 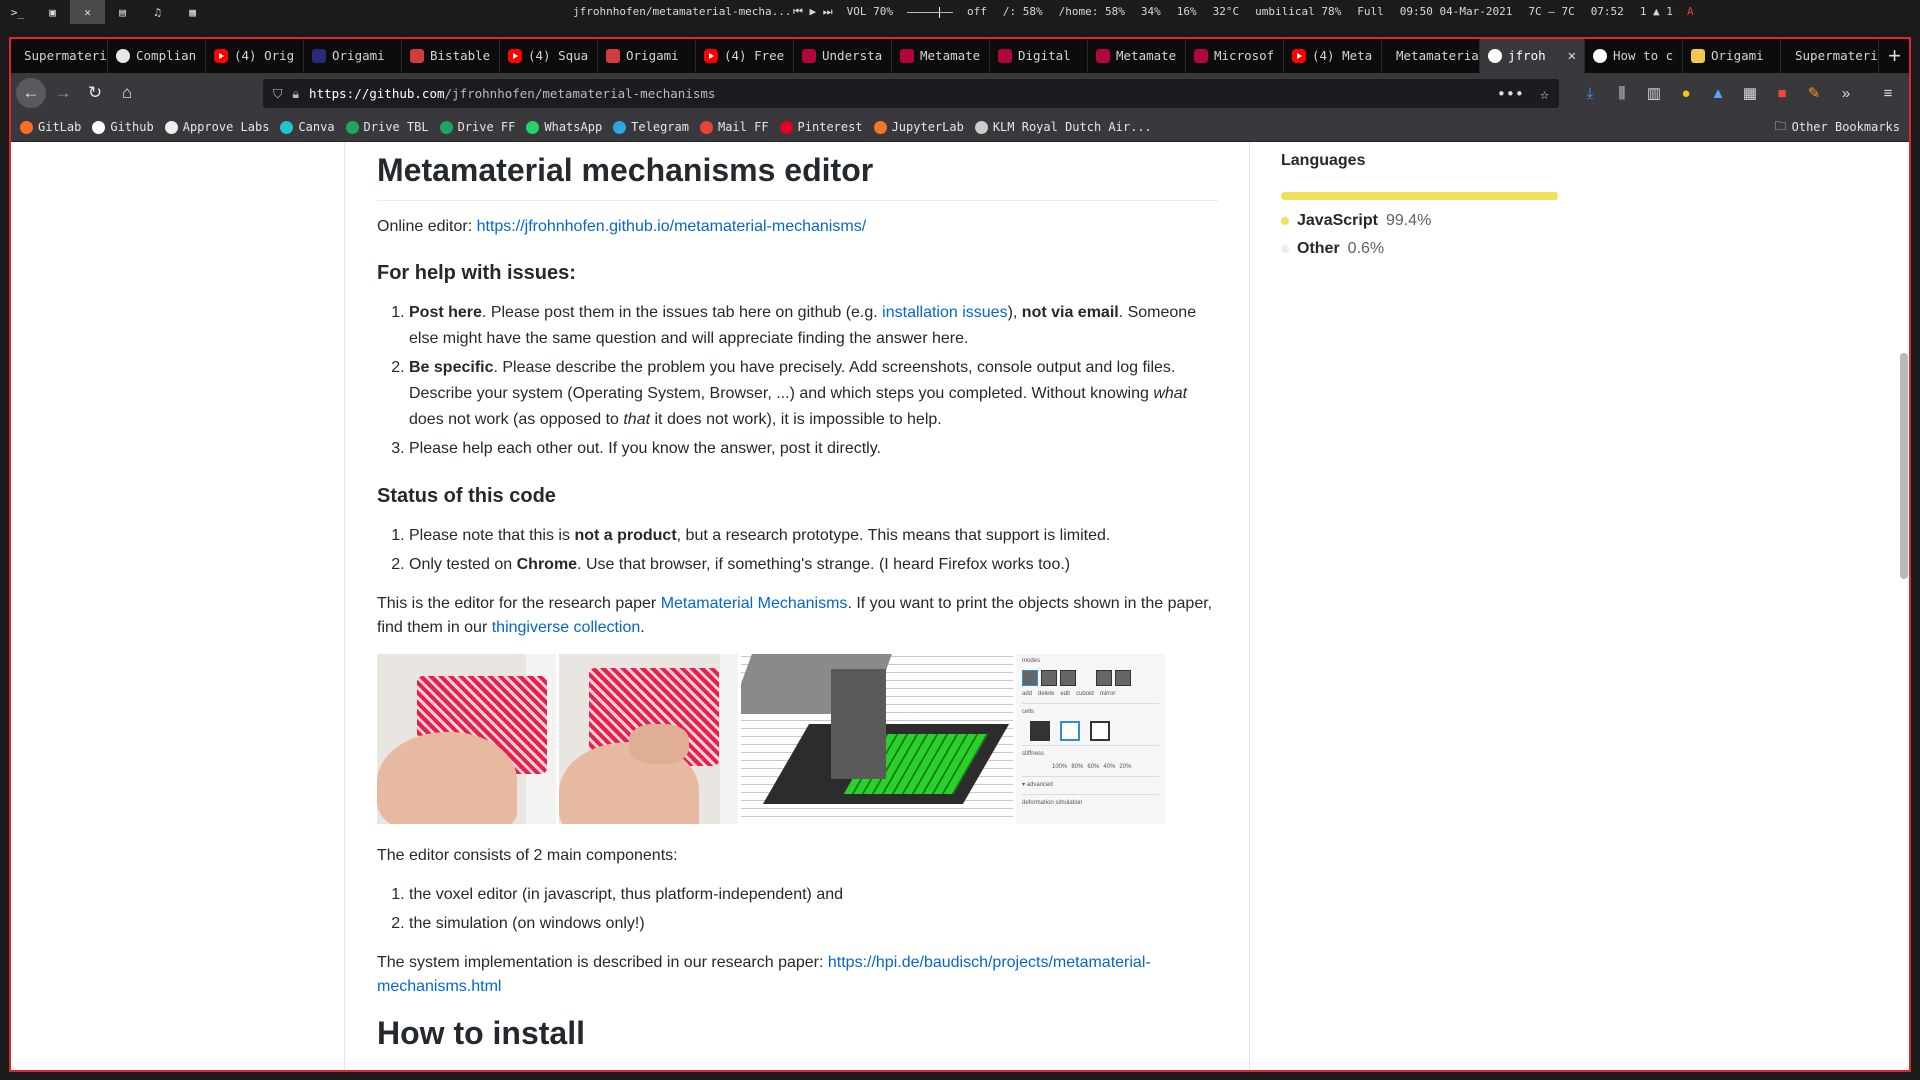 I want to click on overflow-chevron-icon: », so click(x=1846, y=93).